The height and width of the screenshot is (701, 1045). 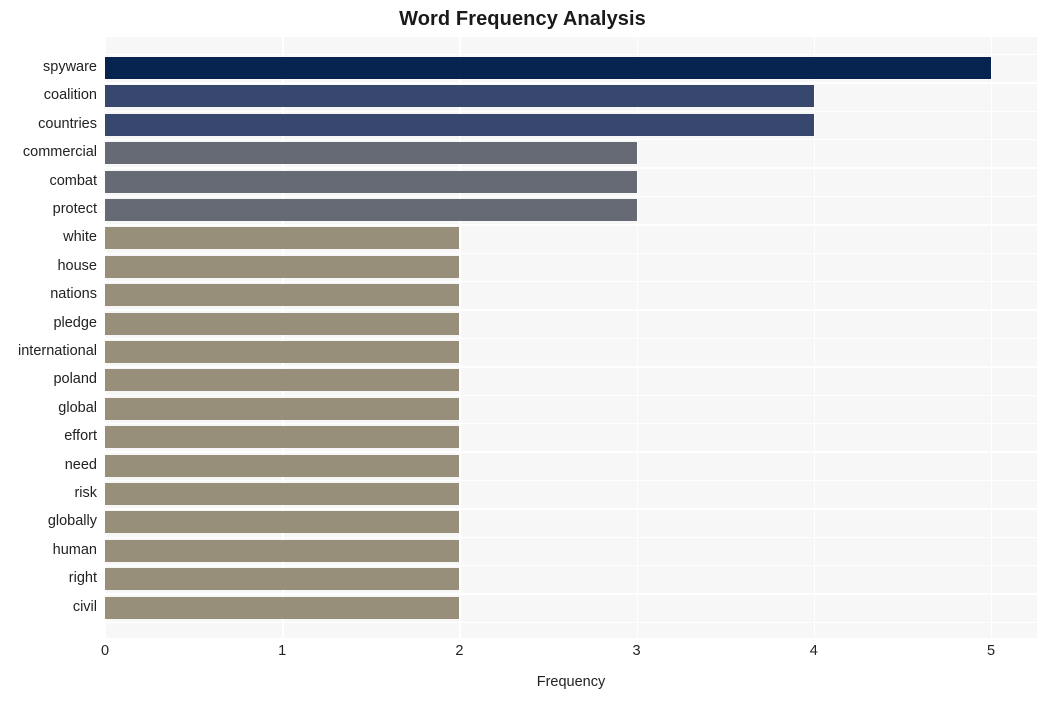 What do you see at coordinates (80, 464) in the screenshot?
I see `y-axis-tick-label: need` at bounding box center [80, 464].